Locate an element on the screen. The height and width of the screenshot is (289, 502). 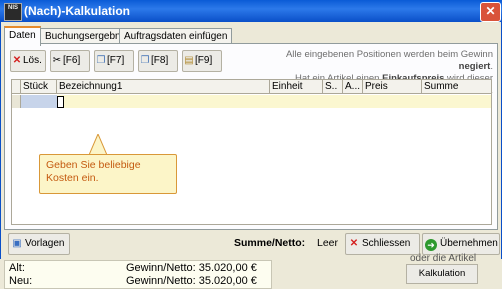
delete-x-icon: ✕ is located at coordinates (17, 60).